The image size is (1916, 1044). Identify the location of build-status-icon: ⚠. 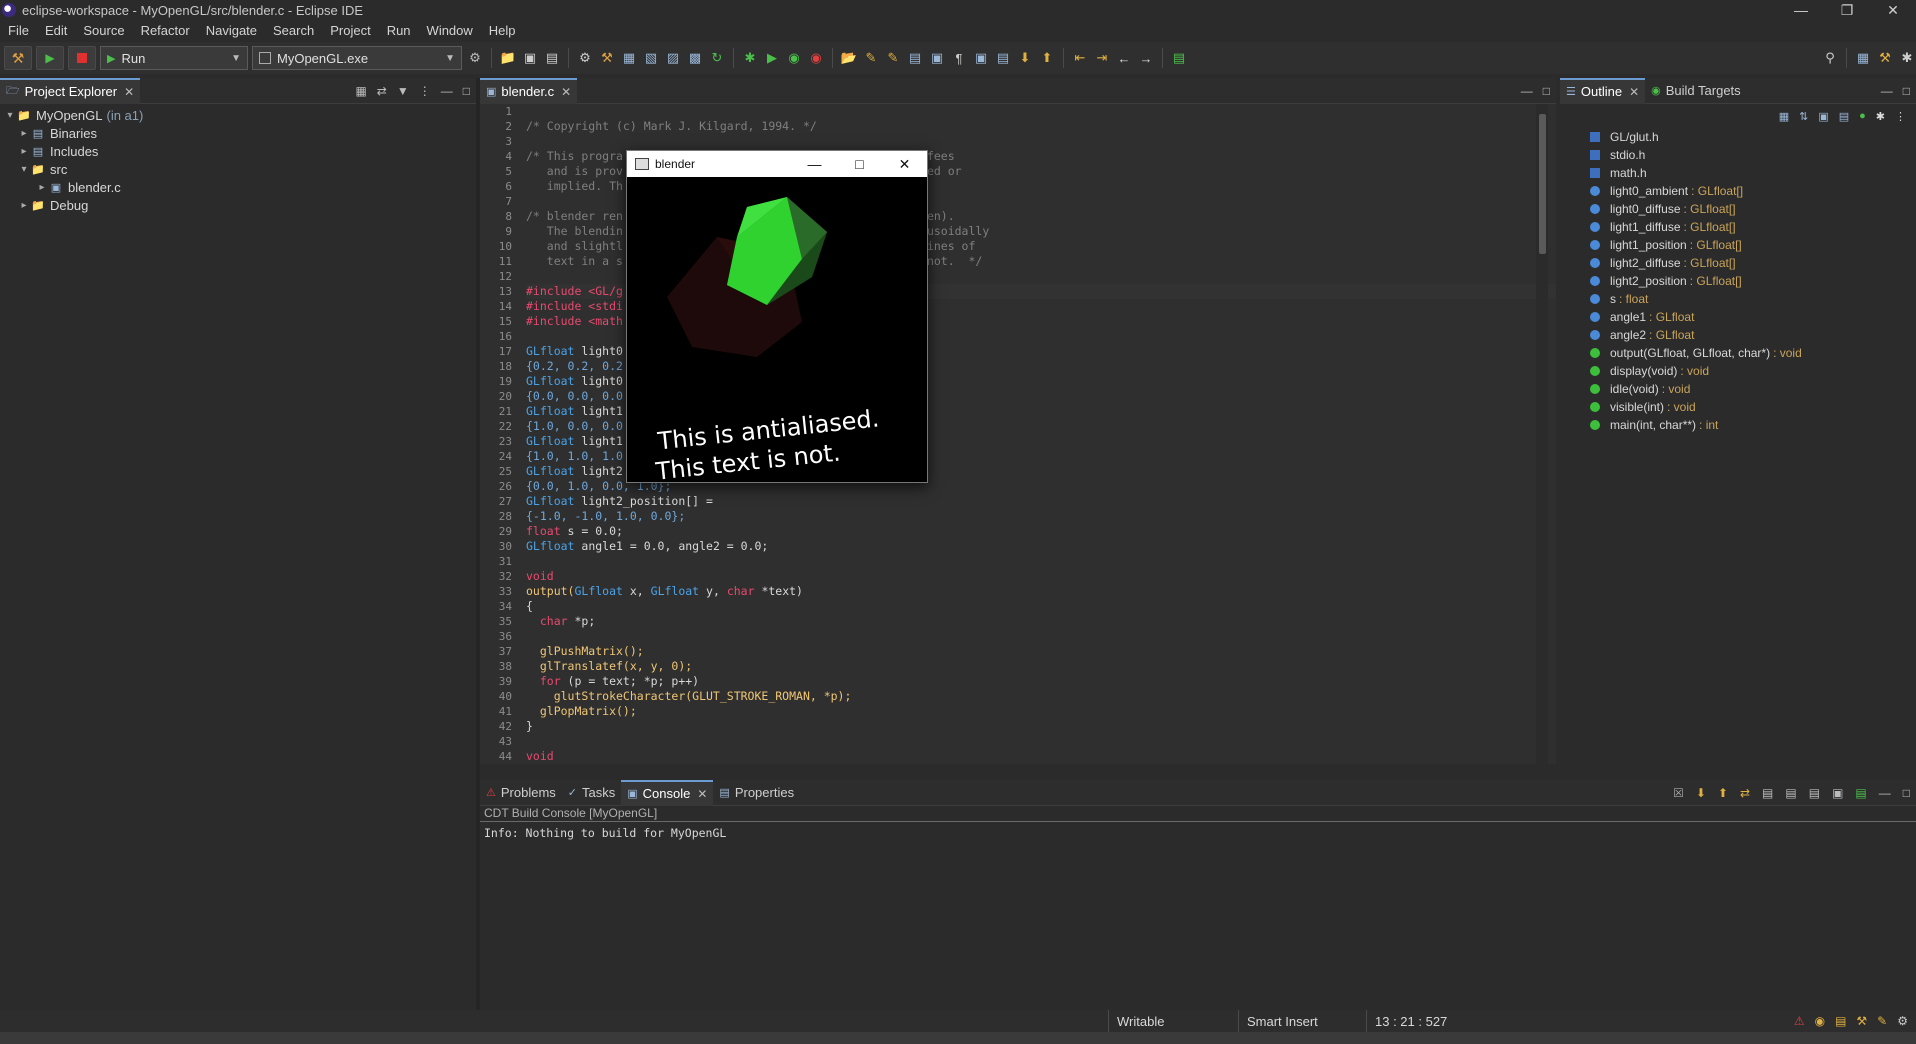
(1799, 1021).